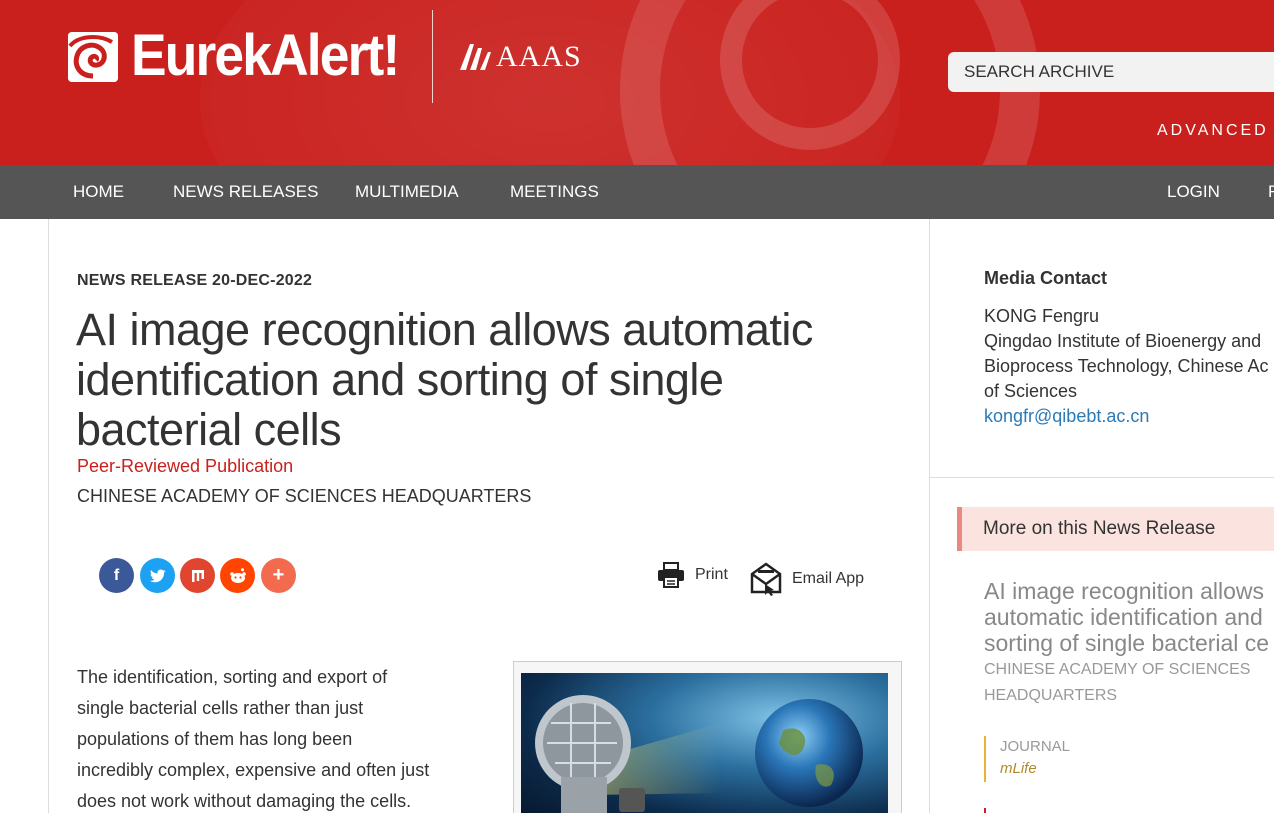 The height and width of the screenshot is (813, 1274). I want to click on search-archive-input, so click(1111, 72).